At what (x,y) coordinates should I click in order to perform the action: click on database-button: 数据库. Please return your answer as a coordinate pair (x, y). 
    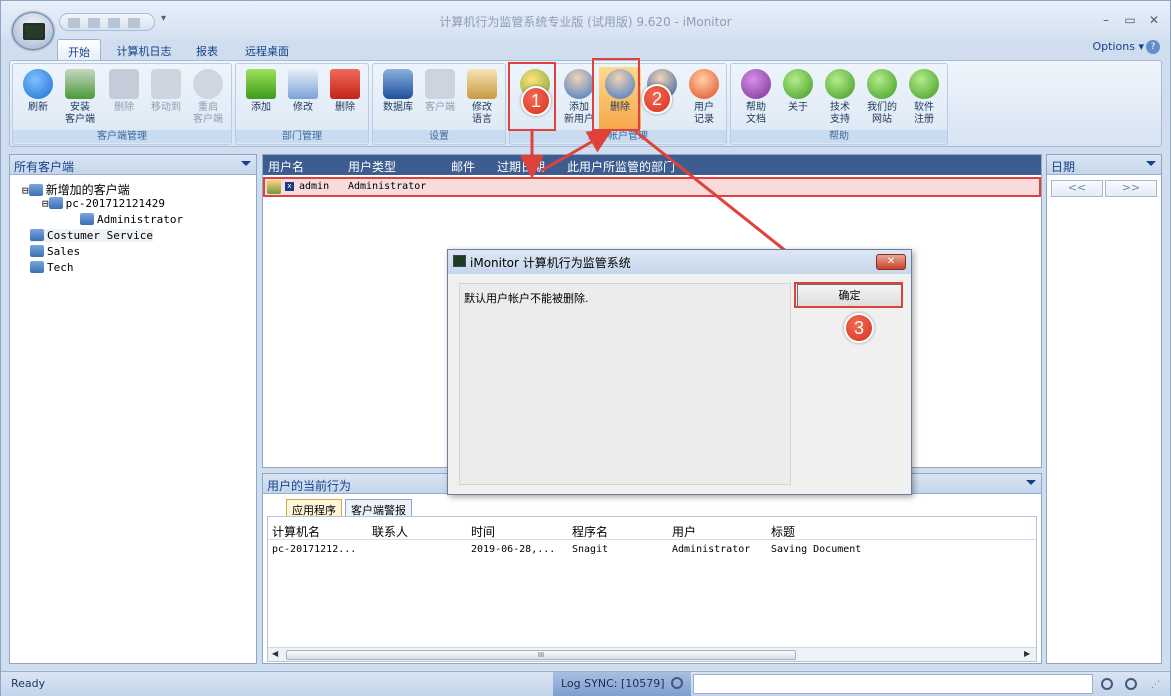
    Looking at the image, I should click on (398, 98).